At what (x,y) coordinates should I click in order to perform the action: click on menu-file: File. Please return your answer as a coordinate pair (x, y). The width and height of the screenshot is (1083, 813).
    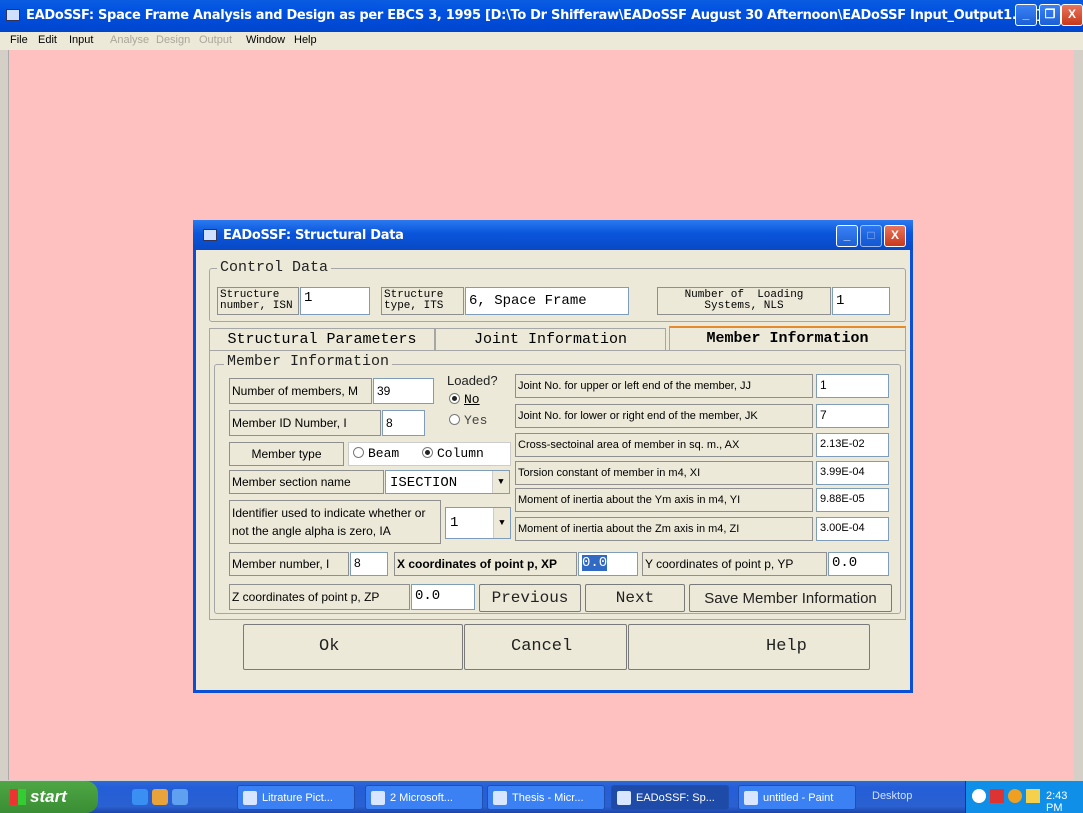
    Looking at the image, I should click on (19, 40).